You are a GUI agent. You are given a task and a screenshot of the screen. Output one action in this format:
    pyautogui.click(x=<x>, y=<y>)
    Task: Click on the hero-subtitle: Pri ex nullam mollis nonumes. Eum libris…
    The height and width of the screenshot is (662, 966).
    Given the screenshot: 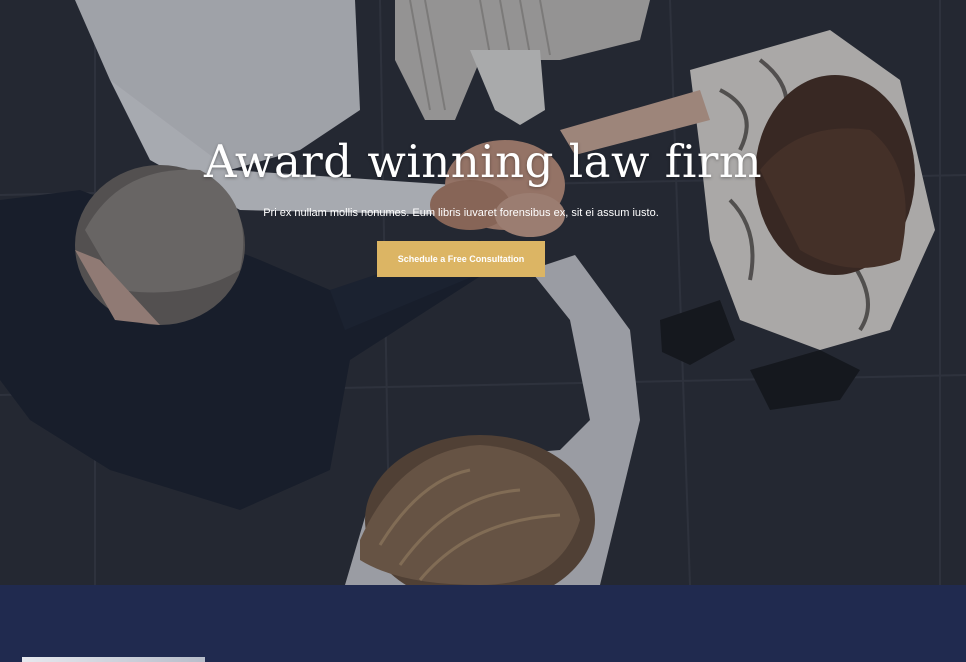 What is the action you would take?
    pyautogui.click(x=461, y=213)
    